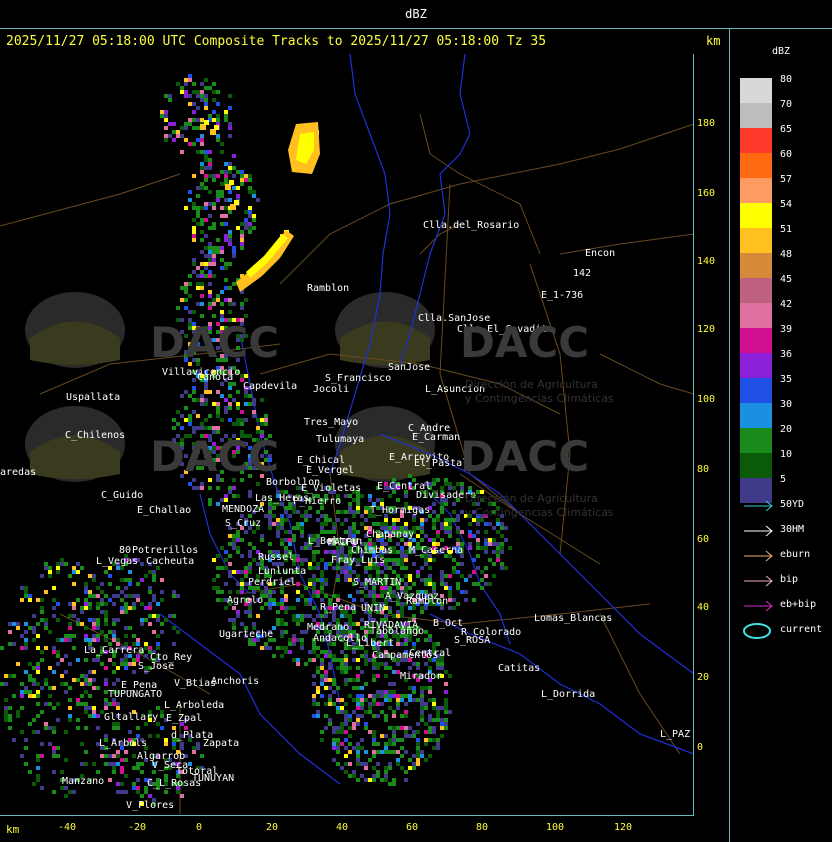  Describe the element at coordinates (125, 550) in the screenshot. I see `place-label: 80` at that location.